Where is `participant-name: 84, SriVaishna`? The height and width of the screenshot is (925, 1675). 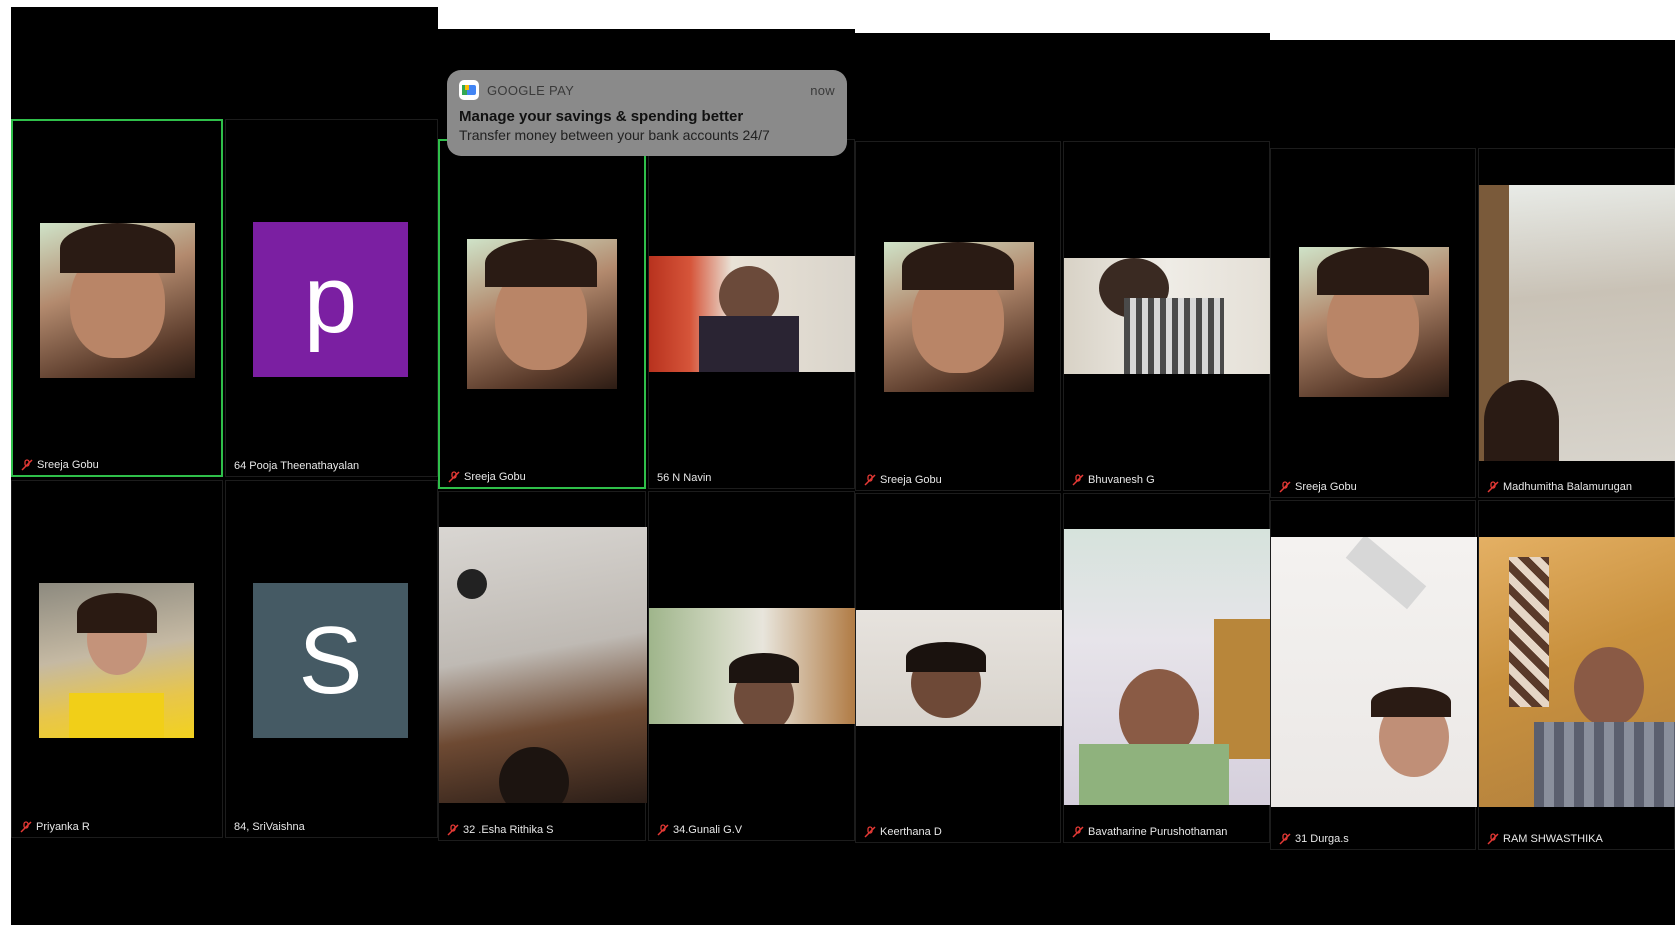 participant-name: 84, SriVaishna is located at coordinates (269, 827).